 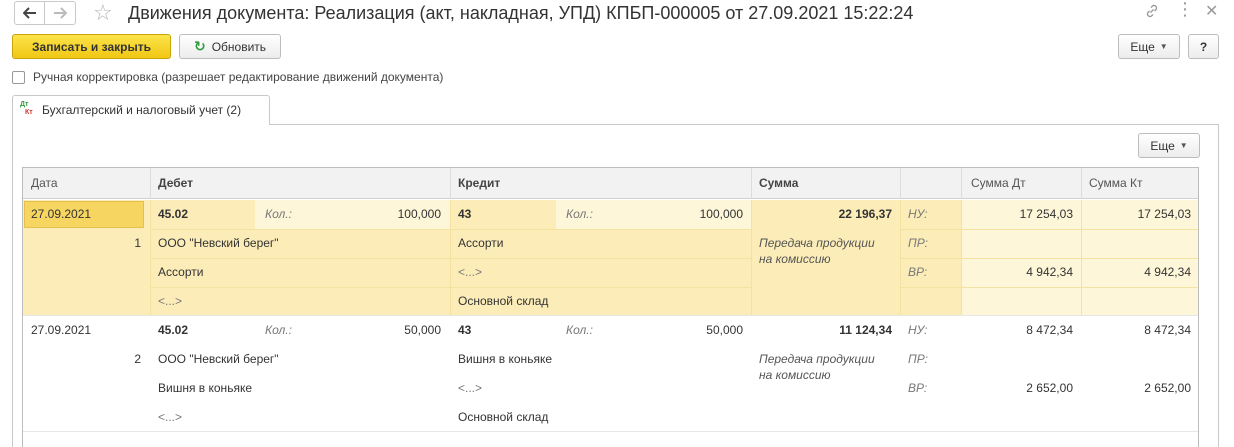 I want to click on col-sum: Сумма, so click(x=778, y=183).